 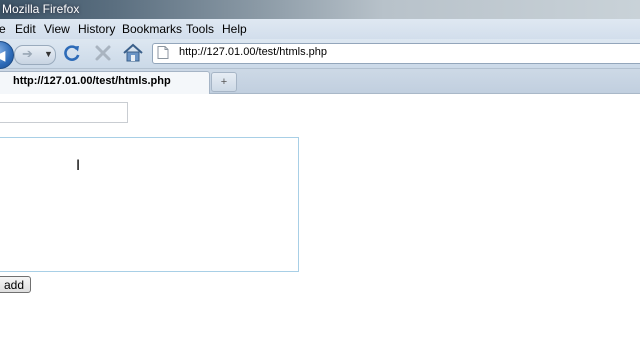 I want to click on menu-file: e, so click(x=3, y=29).